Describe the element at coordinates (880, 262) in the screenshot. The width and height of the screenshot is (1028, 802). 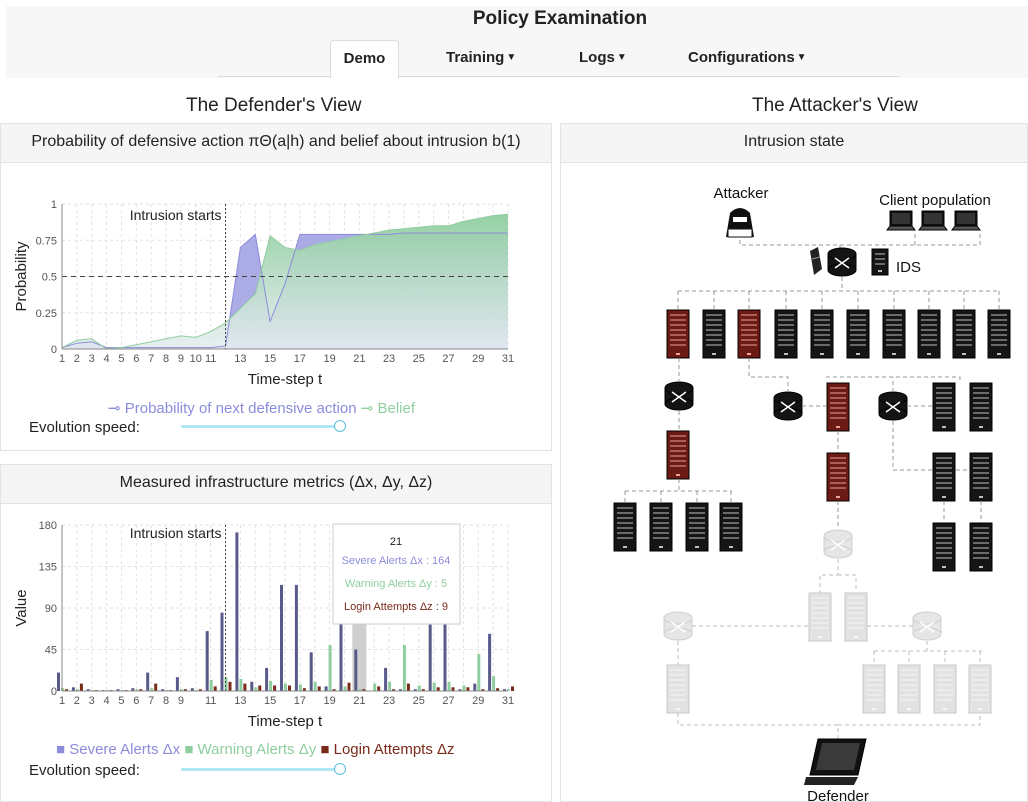
I see `ids-server-icon` at that location.